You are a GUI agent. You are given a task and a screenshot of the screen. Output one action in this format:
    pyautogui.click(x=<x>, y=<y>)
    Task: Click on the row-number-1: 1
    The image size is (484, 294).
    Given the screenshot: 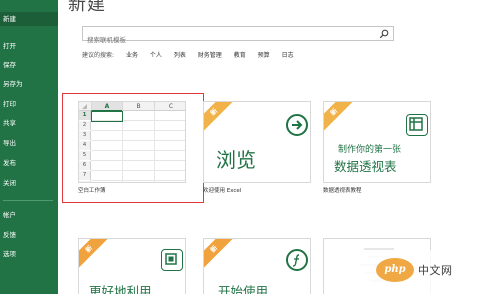 What is the action you would take?
    pyautogui.click(x=85, y=115)
    